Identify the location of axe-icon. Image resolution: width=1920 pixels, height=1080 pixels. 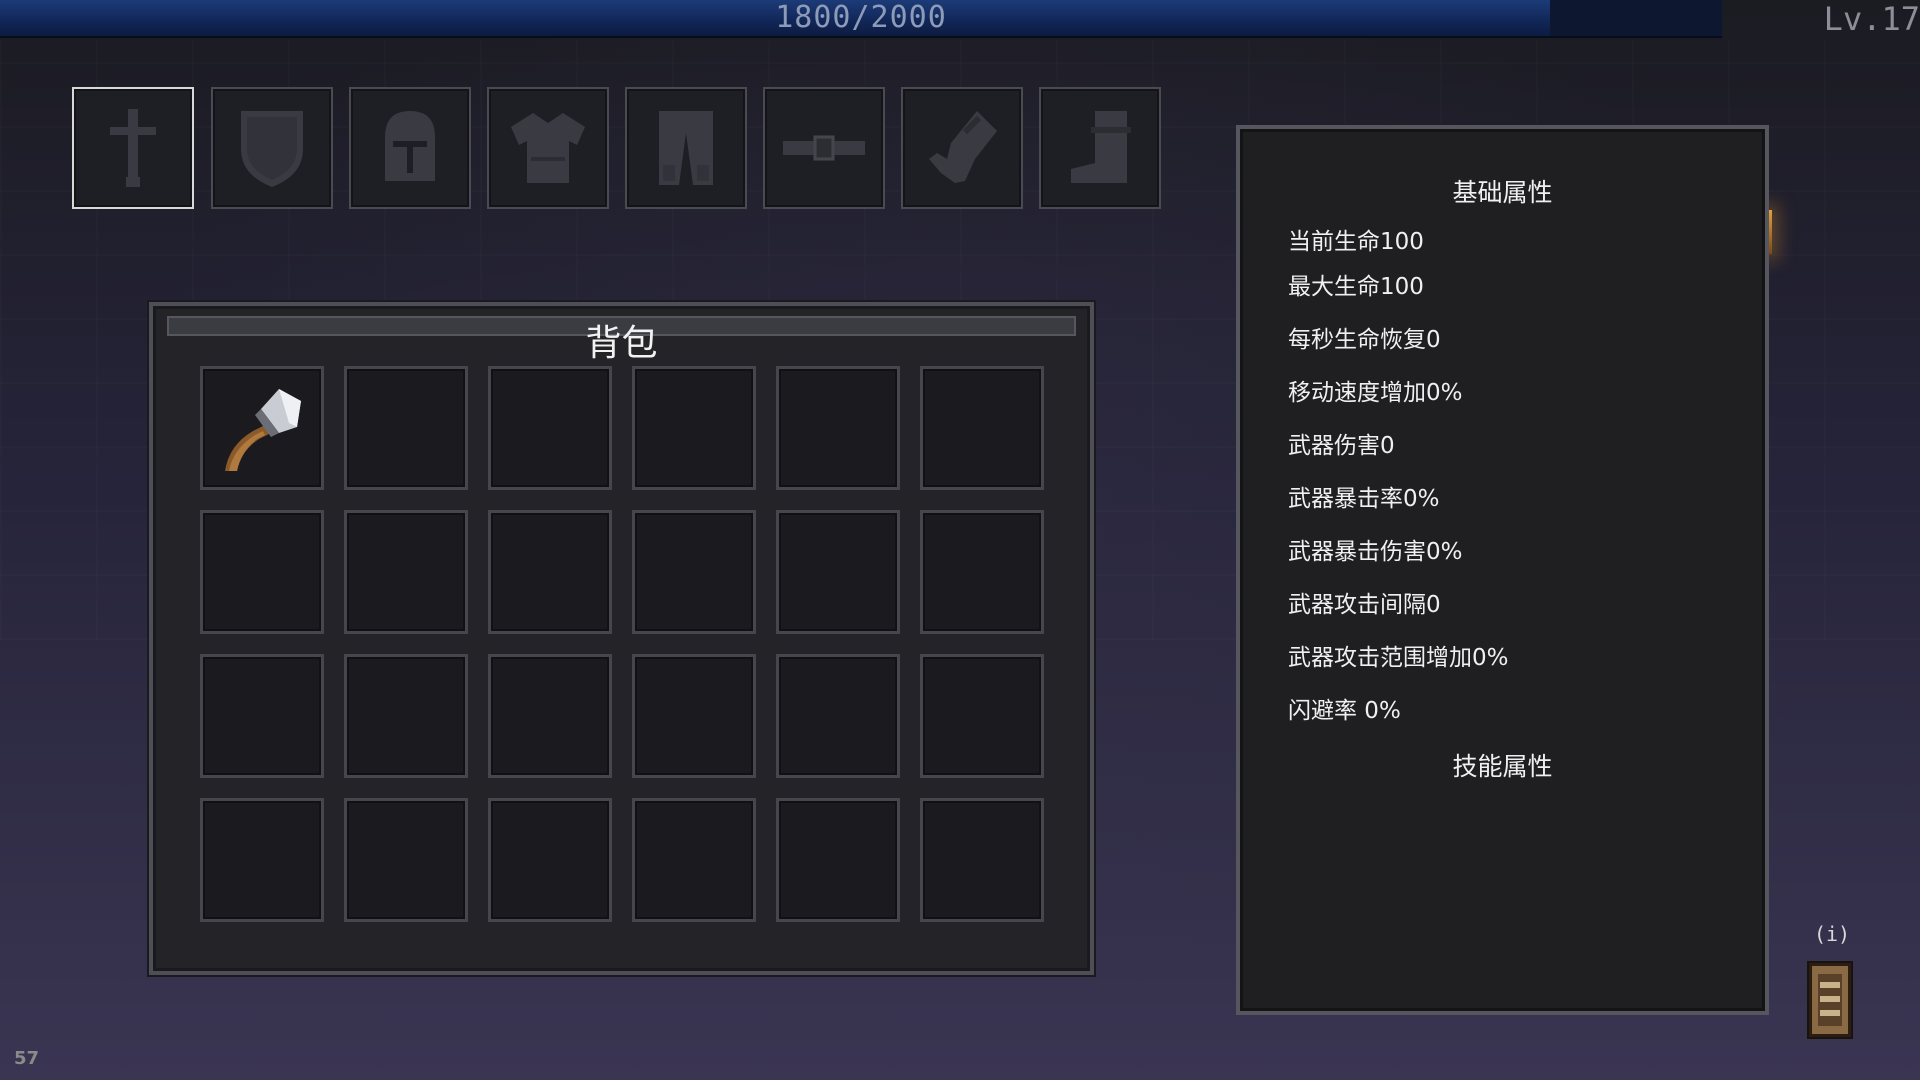
(263, 430).